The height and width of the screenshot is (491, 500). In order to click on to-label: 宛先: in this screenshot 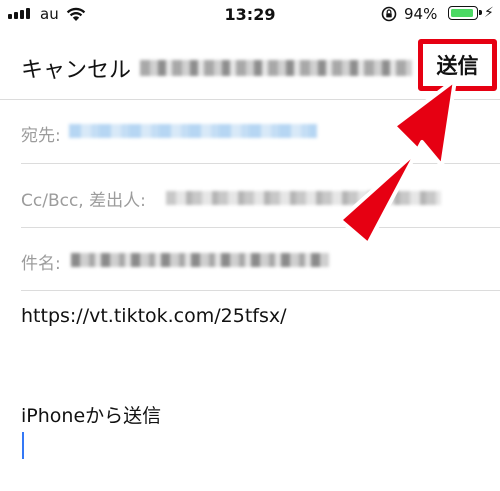, I will do `click(41, 136)`.